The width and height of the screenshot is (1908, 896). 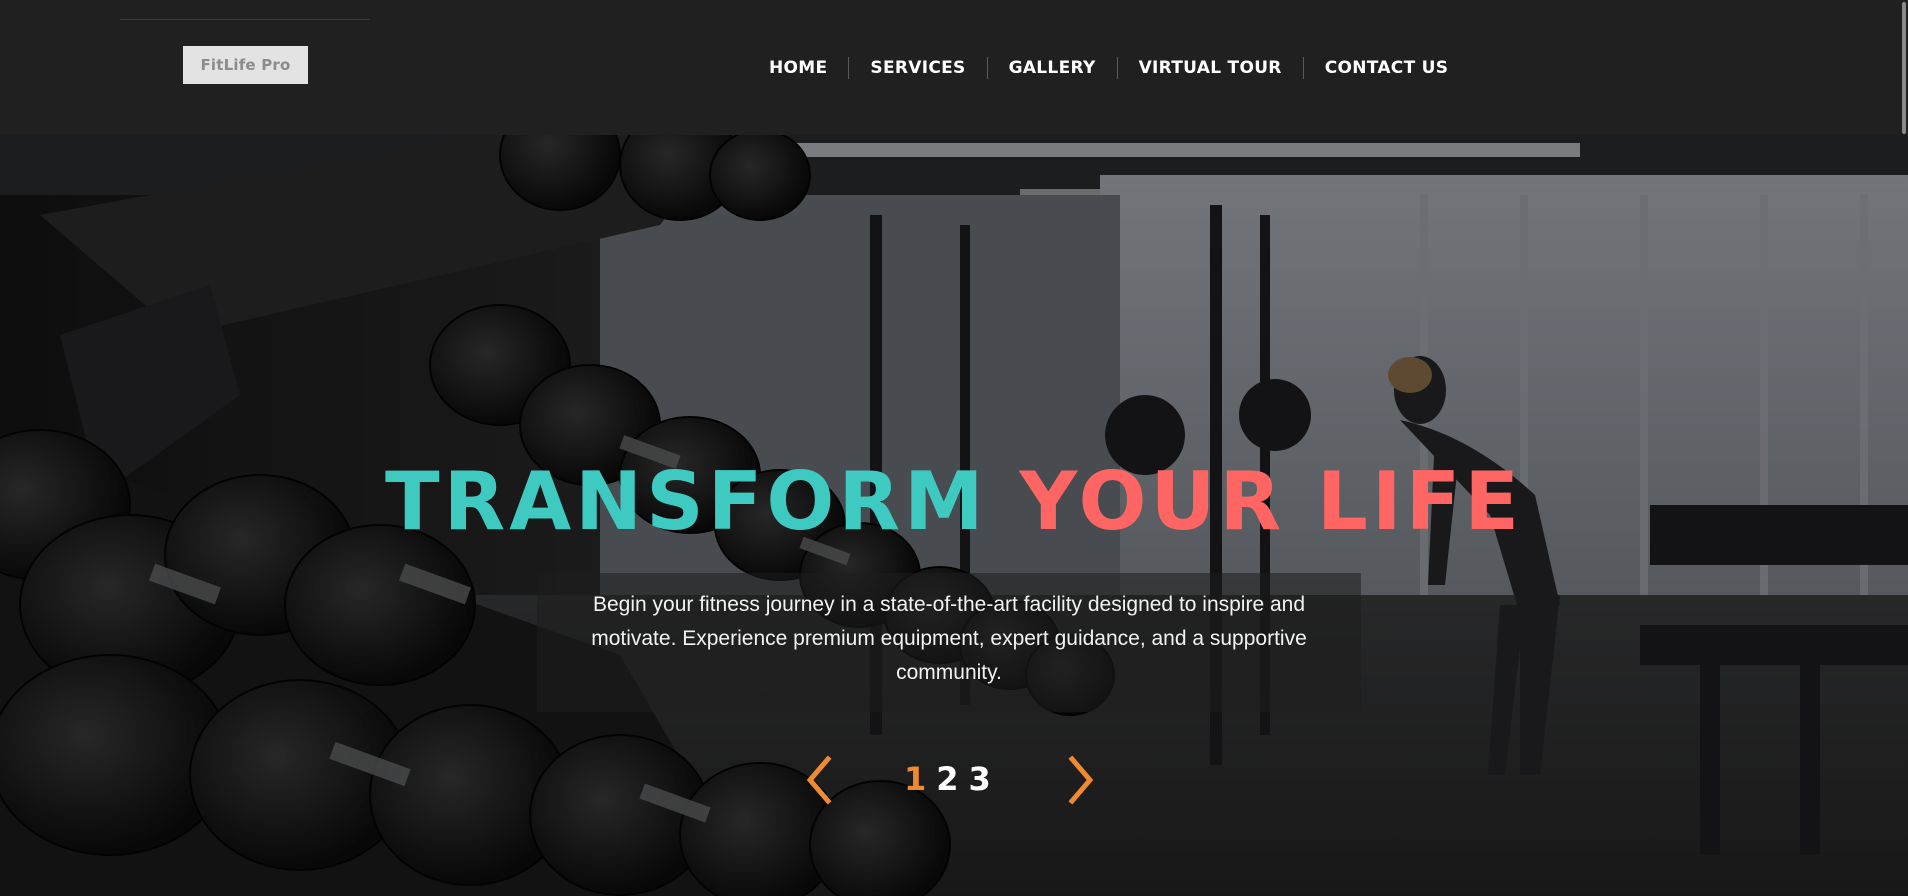 What do you see at coordinates (820, 780) in the screenshot?
I see `chevron-left-icon` at bounding box center [820, 780].